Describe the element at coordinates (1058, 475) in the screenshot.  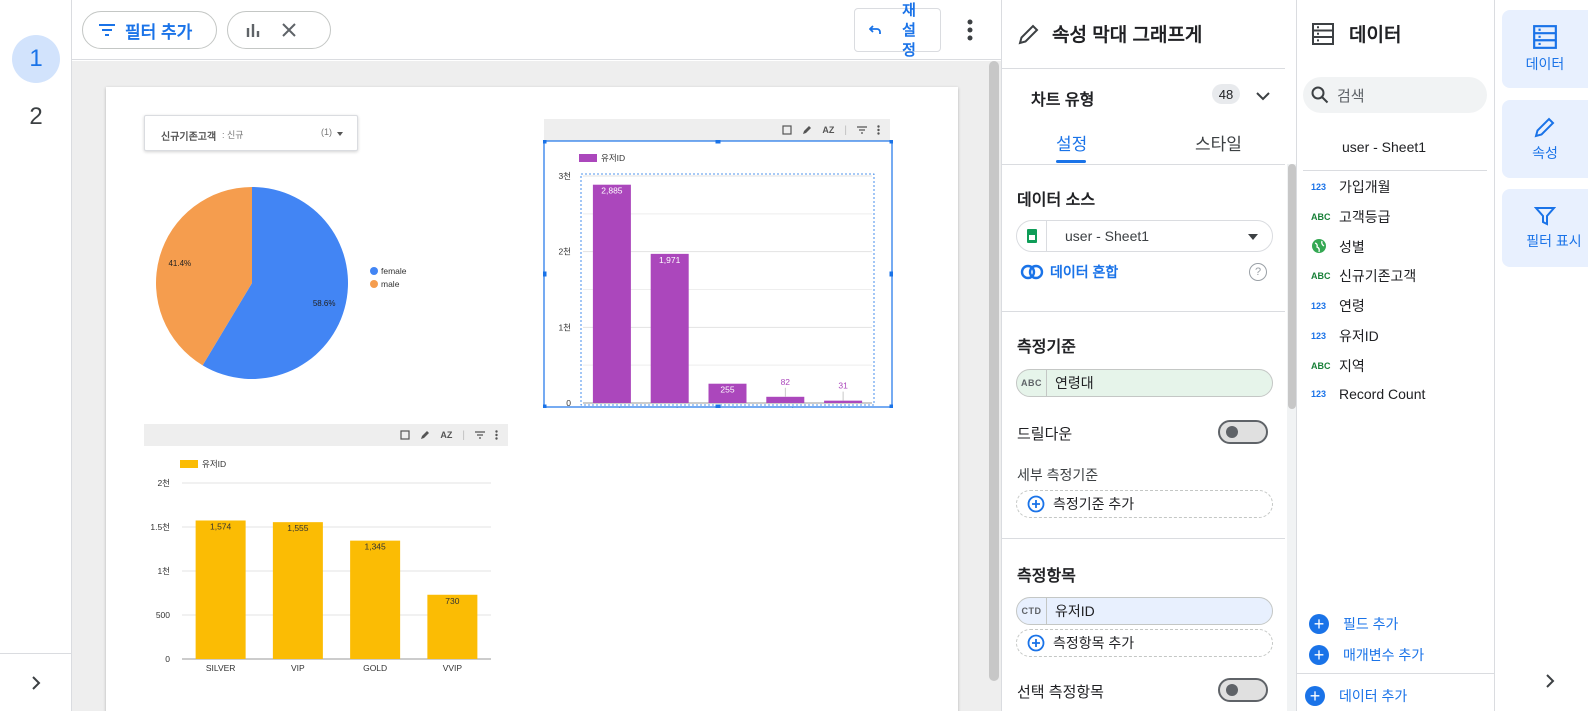
I see `sub-dimension-label: 세부 측정기준` at that location.